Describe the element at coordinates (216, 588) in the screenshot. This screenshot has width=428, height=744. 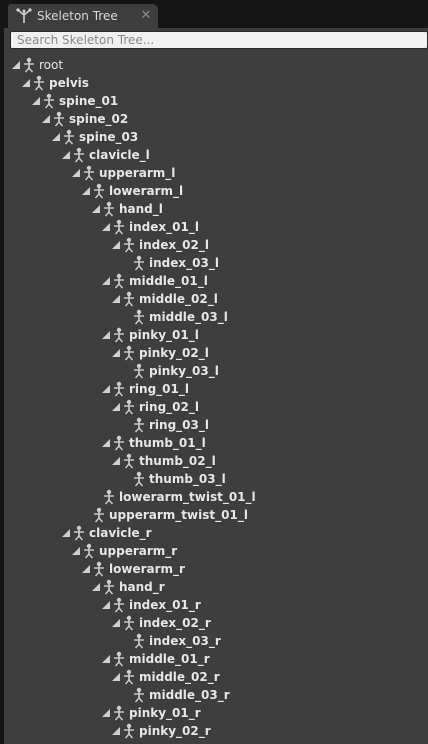
I see `tree-row: hand_r` at that location.